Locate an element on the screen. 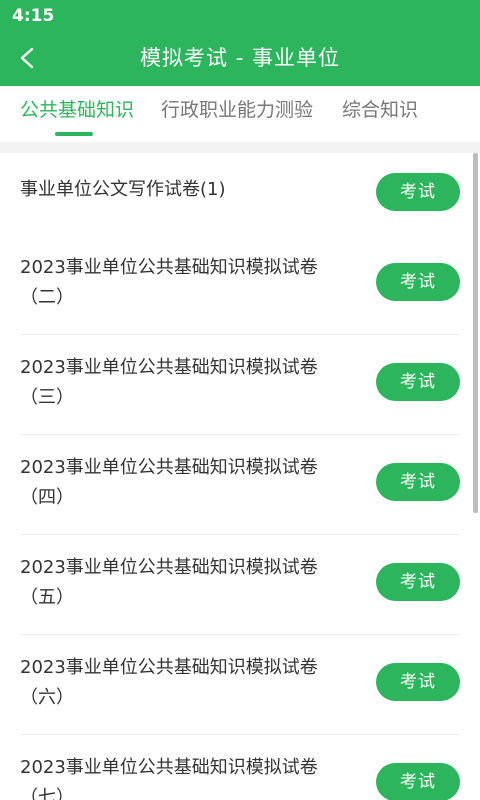 Image resolution: width=480 pixels, height=800 pixels. list-item: 2023事业单位公共基础知识模拟试卷（二） 考试 is located at coordinates (240, 285).